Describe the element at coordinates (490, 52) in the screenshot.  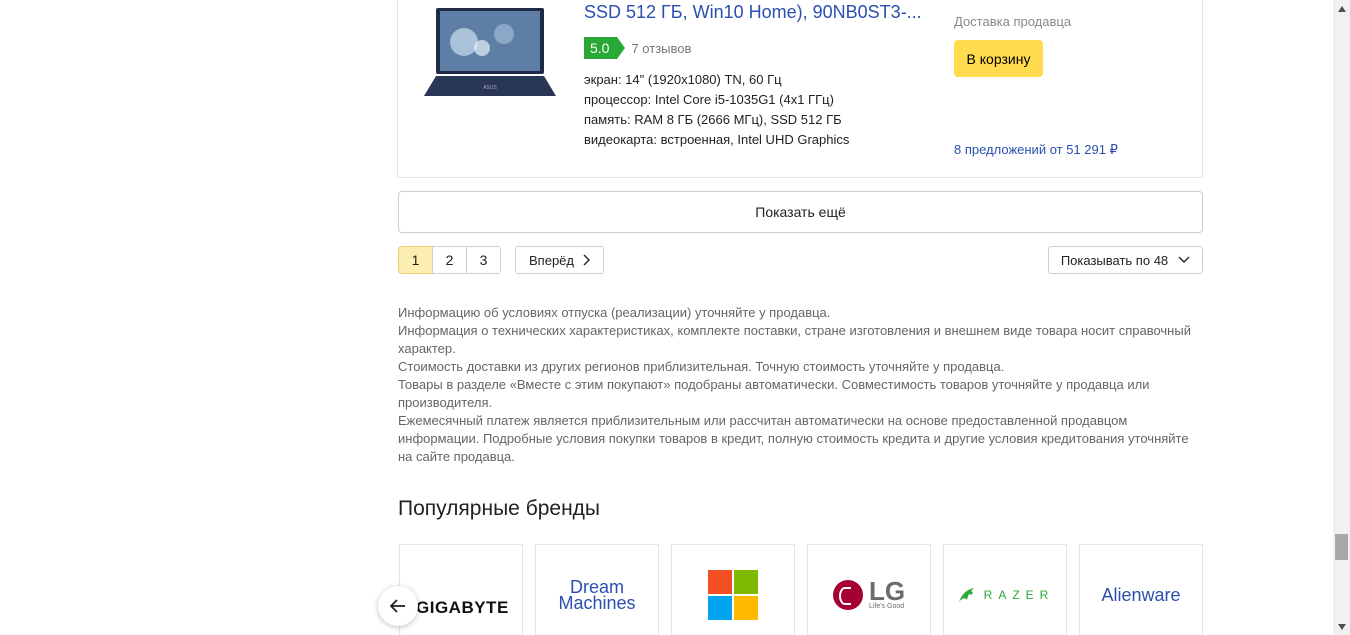
I see `laptop-image: ASUS` at that location.